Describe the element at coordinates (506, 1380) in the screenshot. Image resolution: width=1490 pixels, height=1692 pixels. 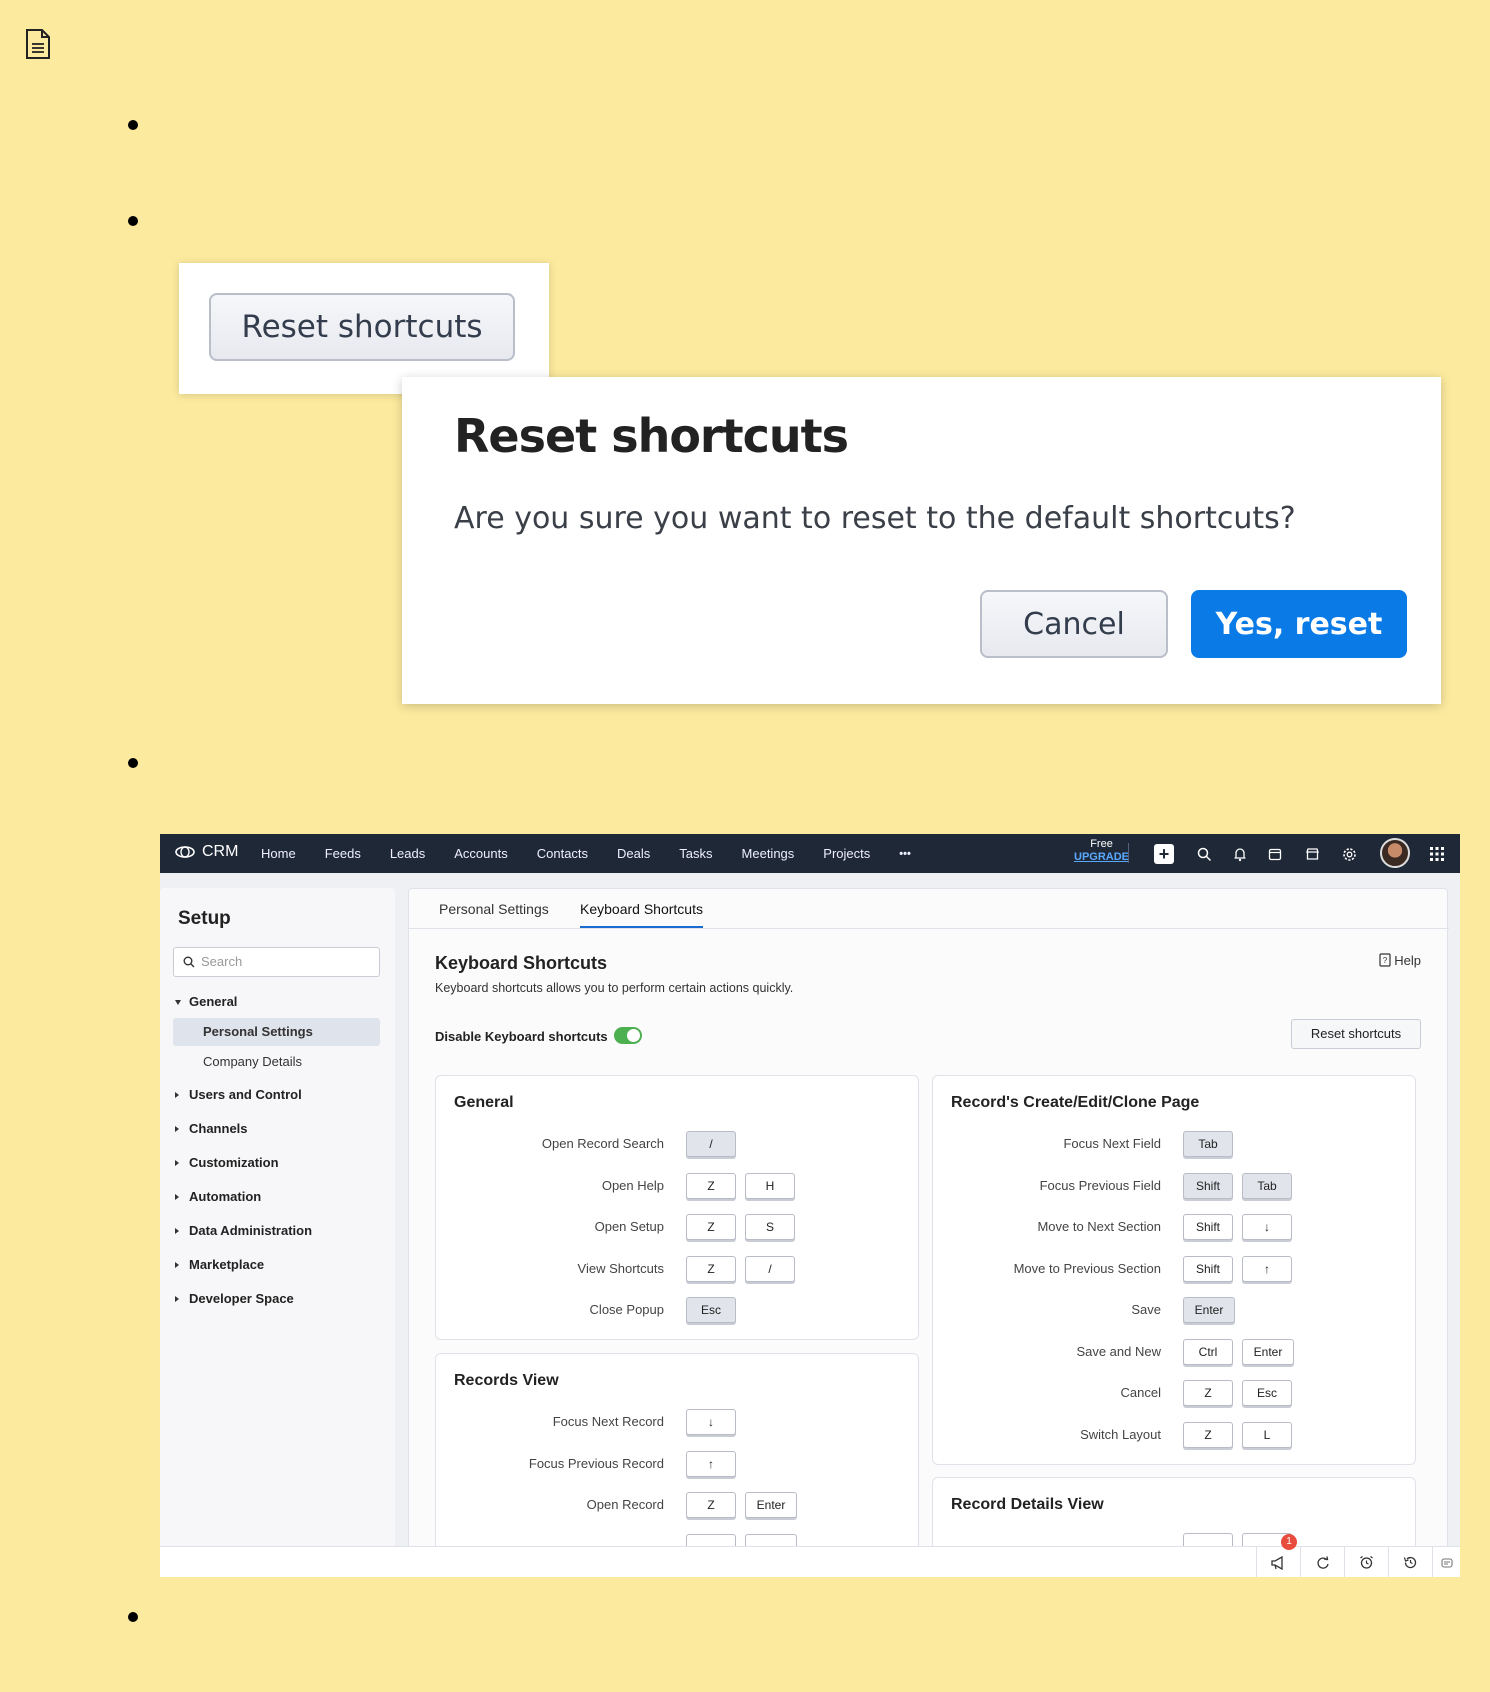
I see `card-title: Records View` at that location.